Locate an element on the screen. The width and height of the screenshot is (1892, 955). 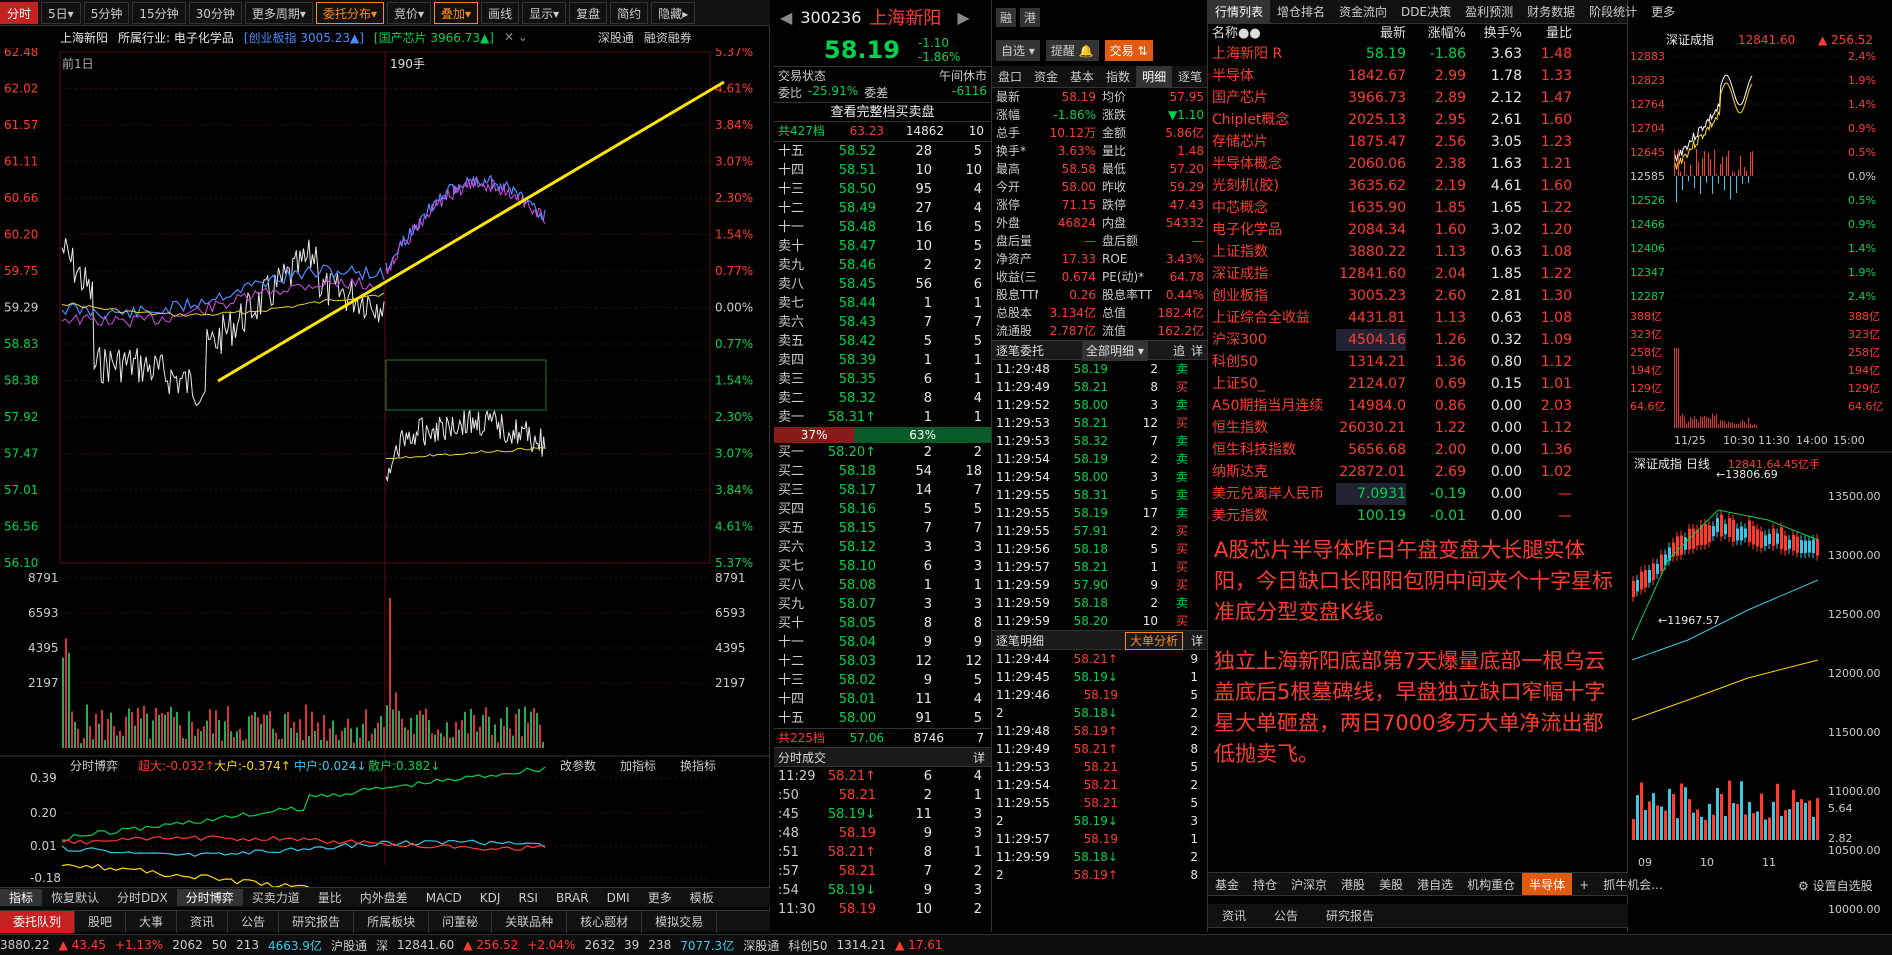
hide-button: 隐藏▸ is located at coordinates (673, 12).